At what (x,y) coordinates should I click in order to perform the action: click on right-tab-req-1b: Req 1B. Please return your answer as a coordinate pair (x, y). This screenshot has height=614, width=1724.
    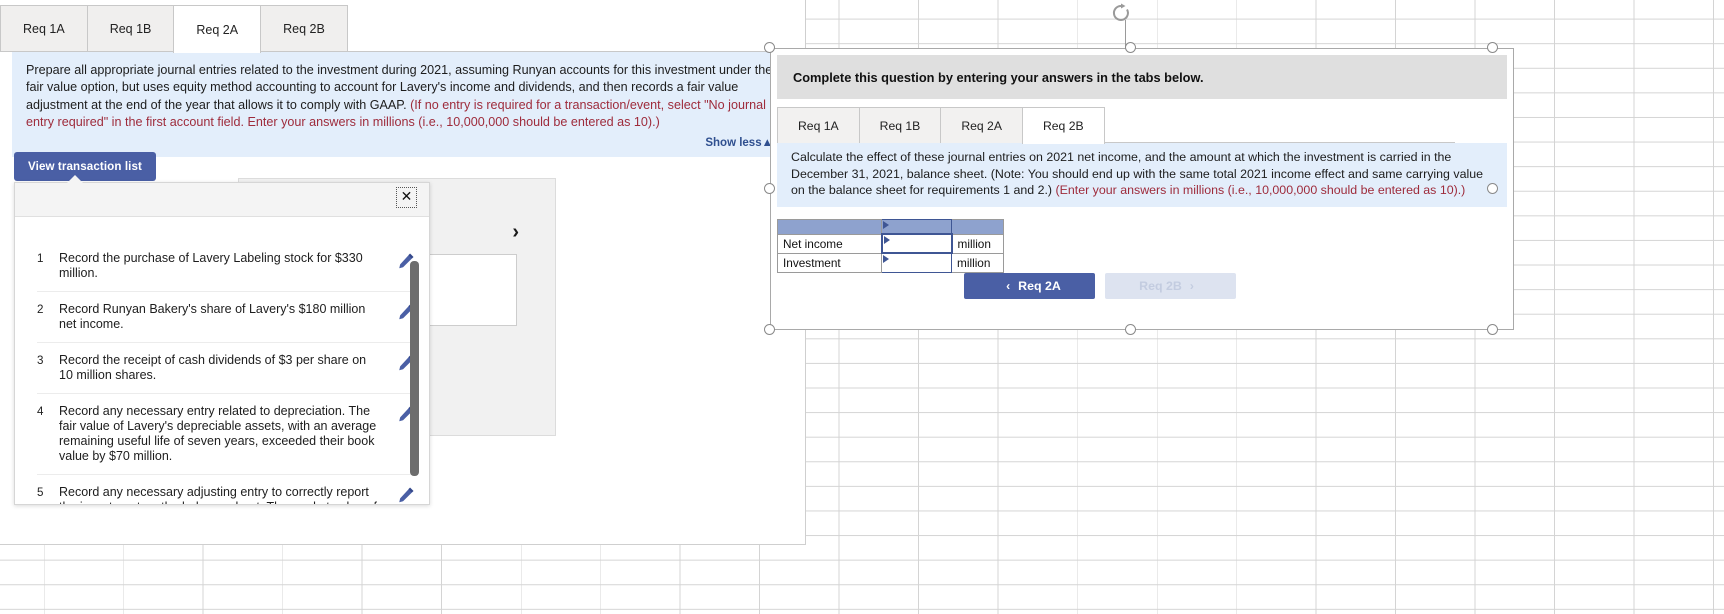
    Looking at the image, I should click on (900, 125).